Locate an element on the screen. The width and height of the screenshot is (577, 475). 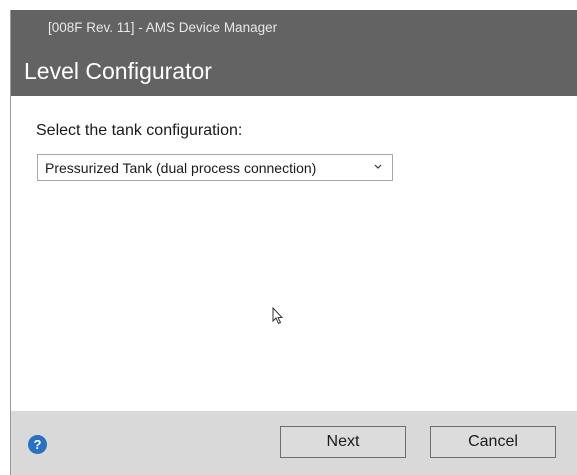
help-icon: ? is located at coordinates (37, 444).